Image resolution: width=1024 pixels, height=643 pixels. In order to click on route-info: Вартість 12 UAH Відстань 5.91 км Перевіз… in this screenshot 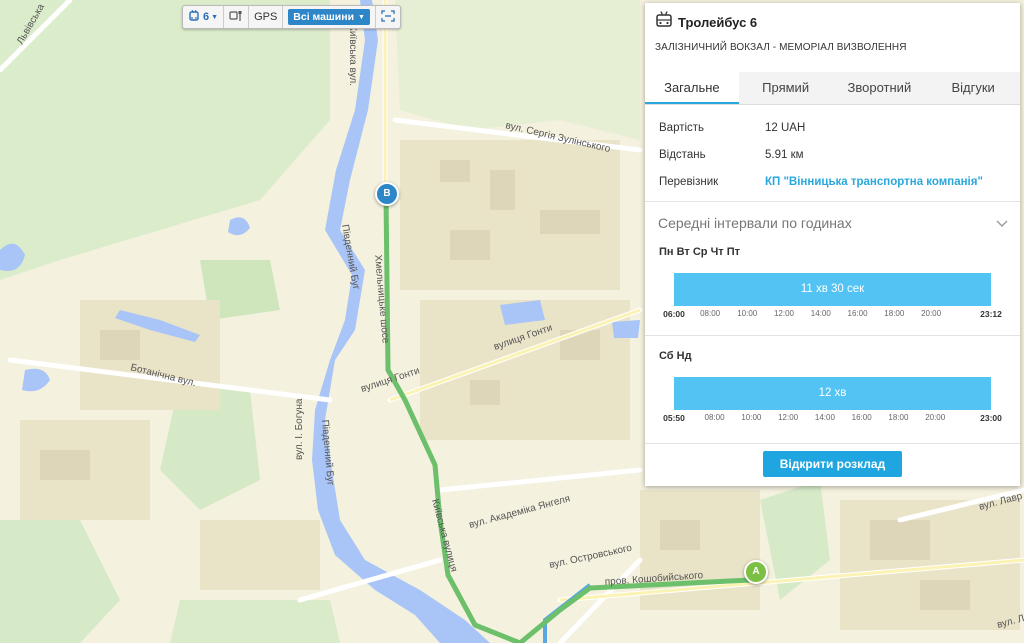, I will do `click(832, 150)`.